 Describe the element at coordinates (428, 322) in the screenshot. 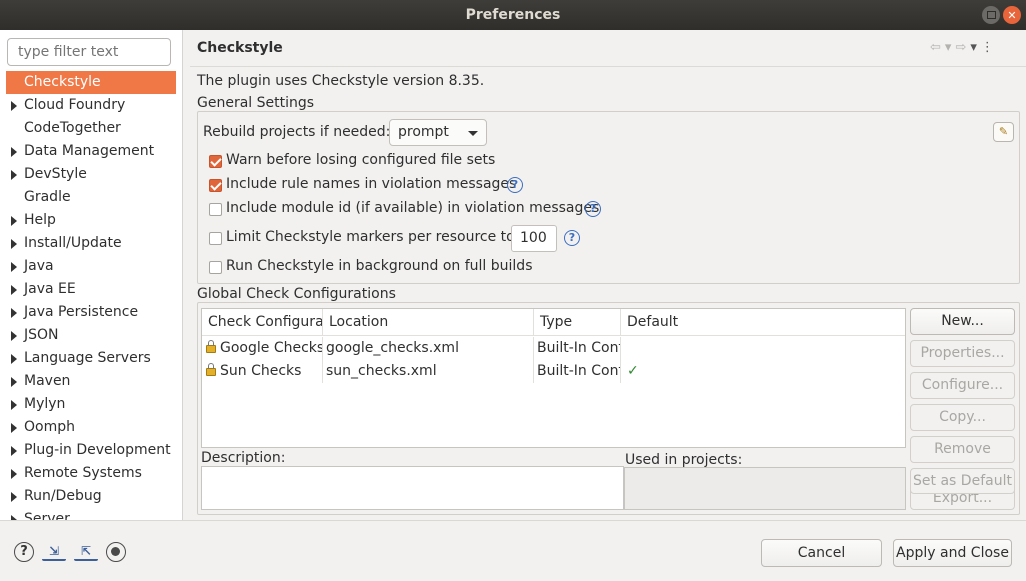

I see `column-location: Location` at that location.